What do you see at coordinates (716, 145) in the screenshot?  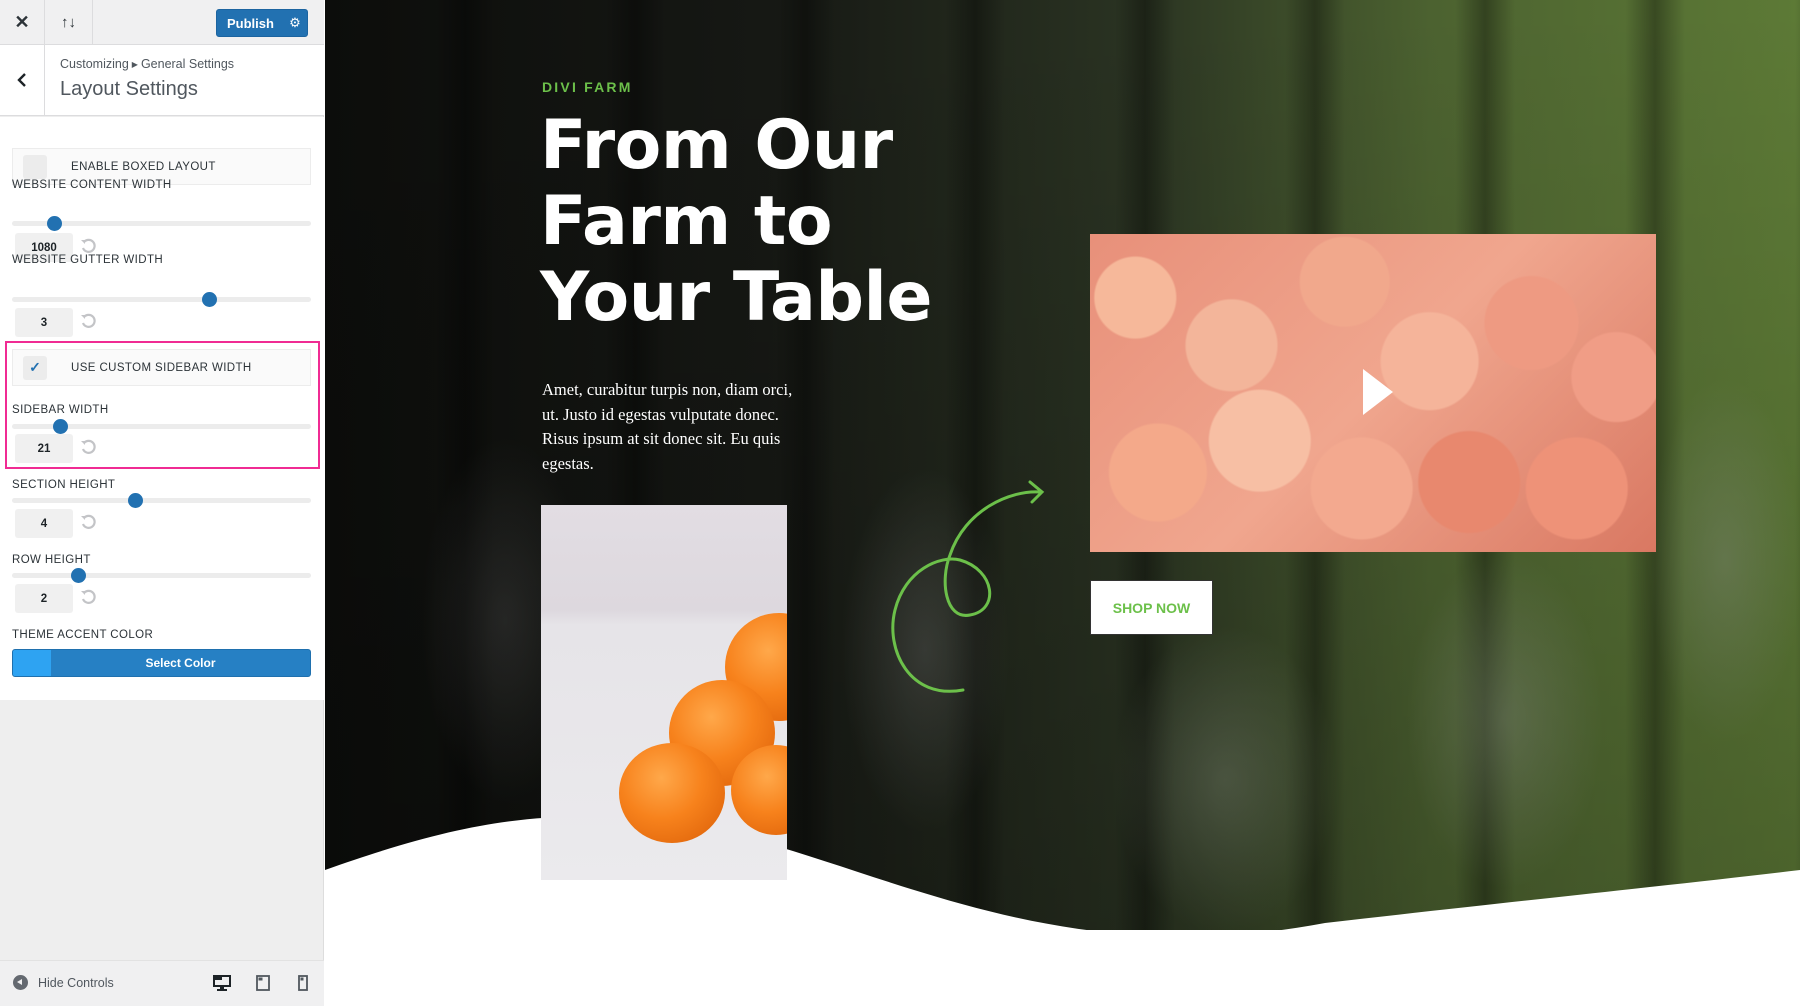 I see `headline-line: From Our` at bounding box center [716, 145].